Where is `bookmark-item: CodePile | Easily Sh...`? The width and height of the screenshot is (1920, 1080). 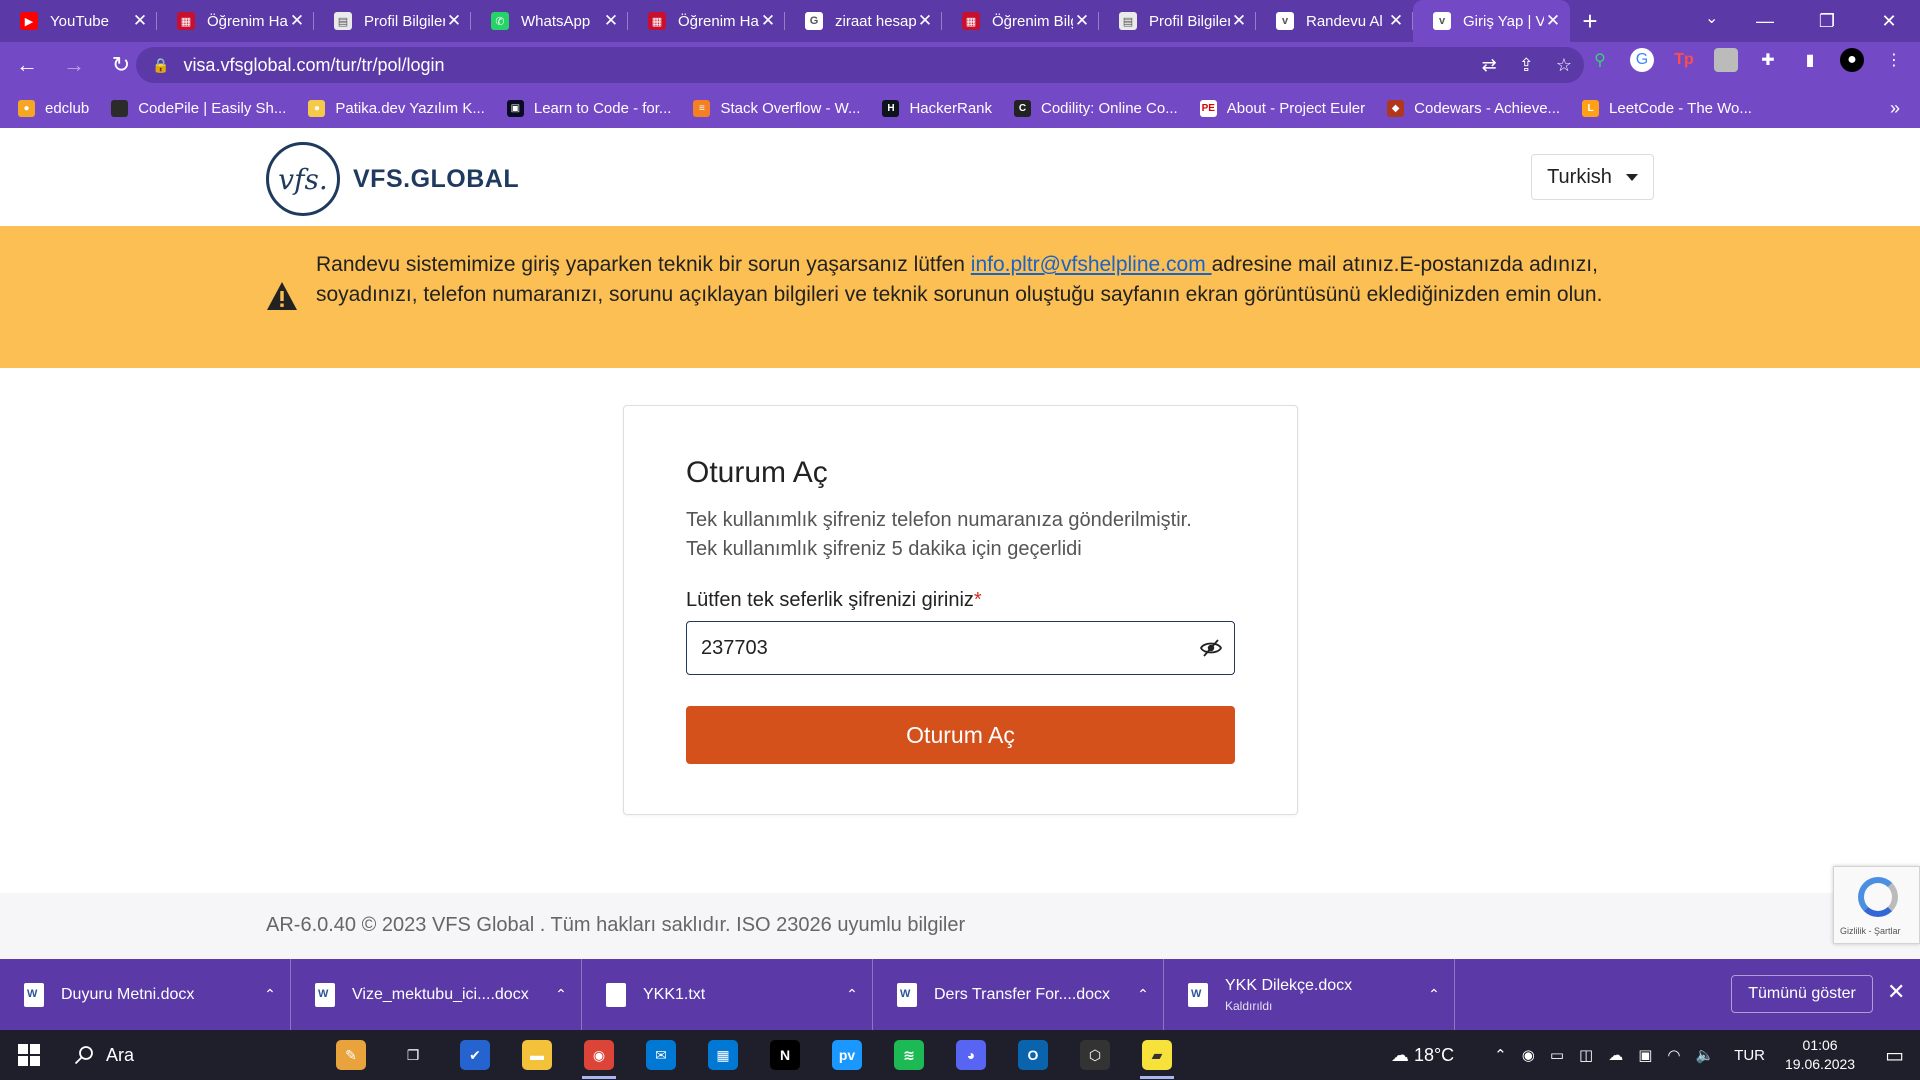 bookmark-item: CodePile | Easily Sh... is located at coordinates (198, 108).